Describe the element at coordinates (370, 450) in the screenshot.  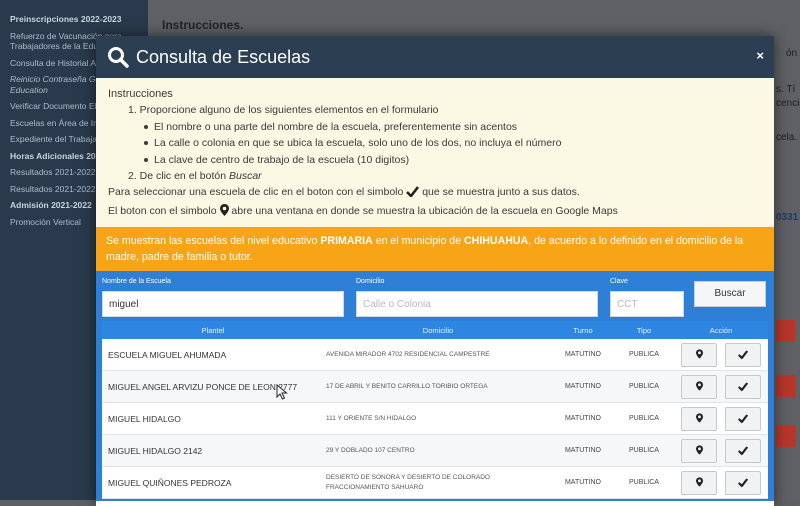
I see `cell-domicilio: 29 Y DOBLADO 107 CENTRO` at that location.